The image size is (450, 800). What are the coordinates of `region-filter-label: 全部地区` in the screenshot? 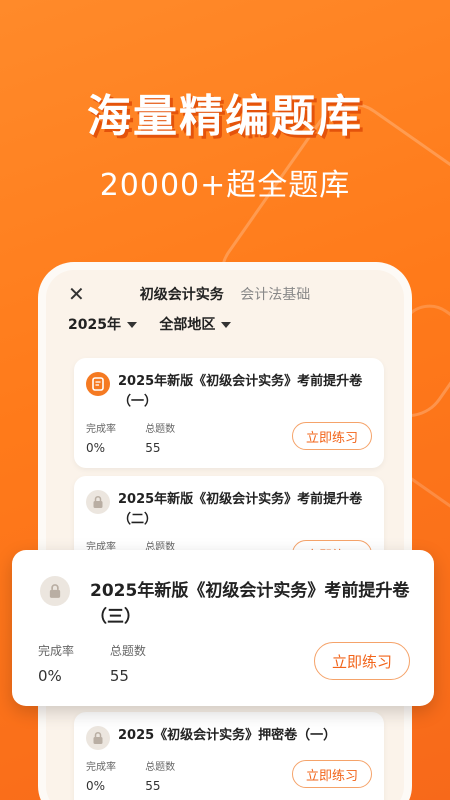 It's located at (187, 325).